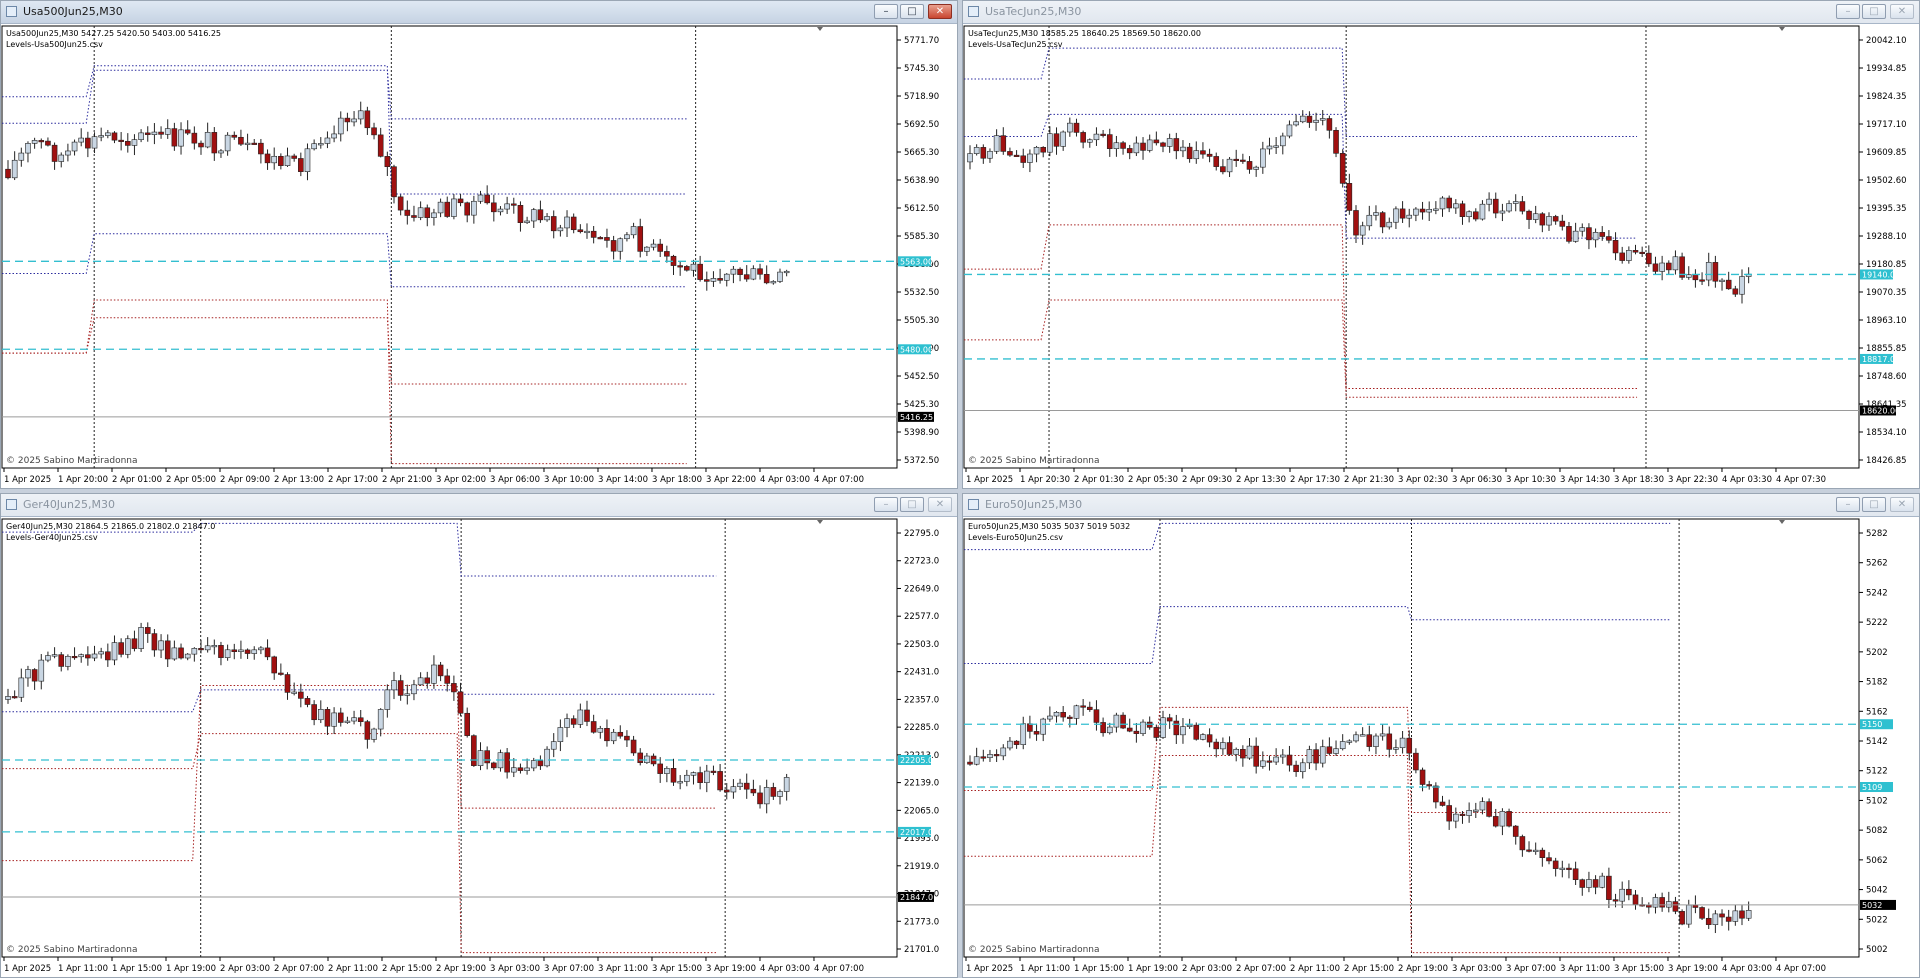 This screenshot has height=978, width=1920. What do you see at coordinates (479, 12) in the screenshot?
I see `window-titlebar: Usa500Jun25,M30 – □ ✕` at bounding box center [479, 12].